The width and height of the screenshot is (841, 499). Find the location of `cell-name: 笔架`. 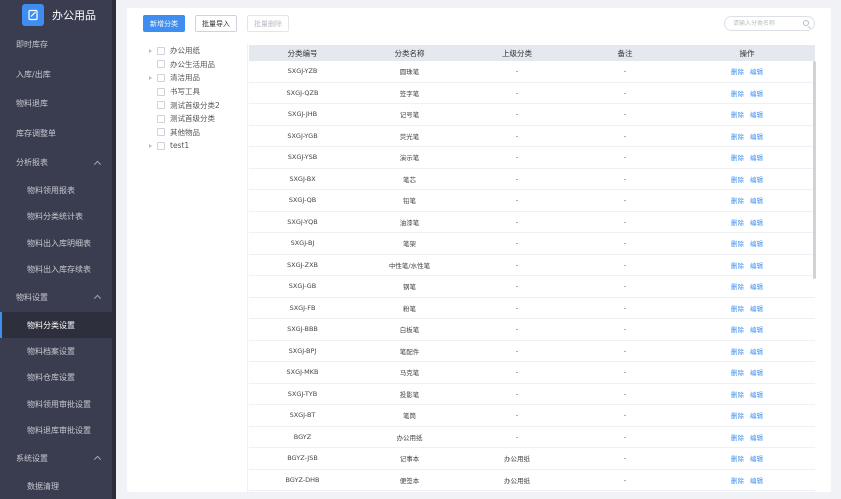

cell-name: 笔架 is located at coordinates (409, 244).